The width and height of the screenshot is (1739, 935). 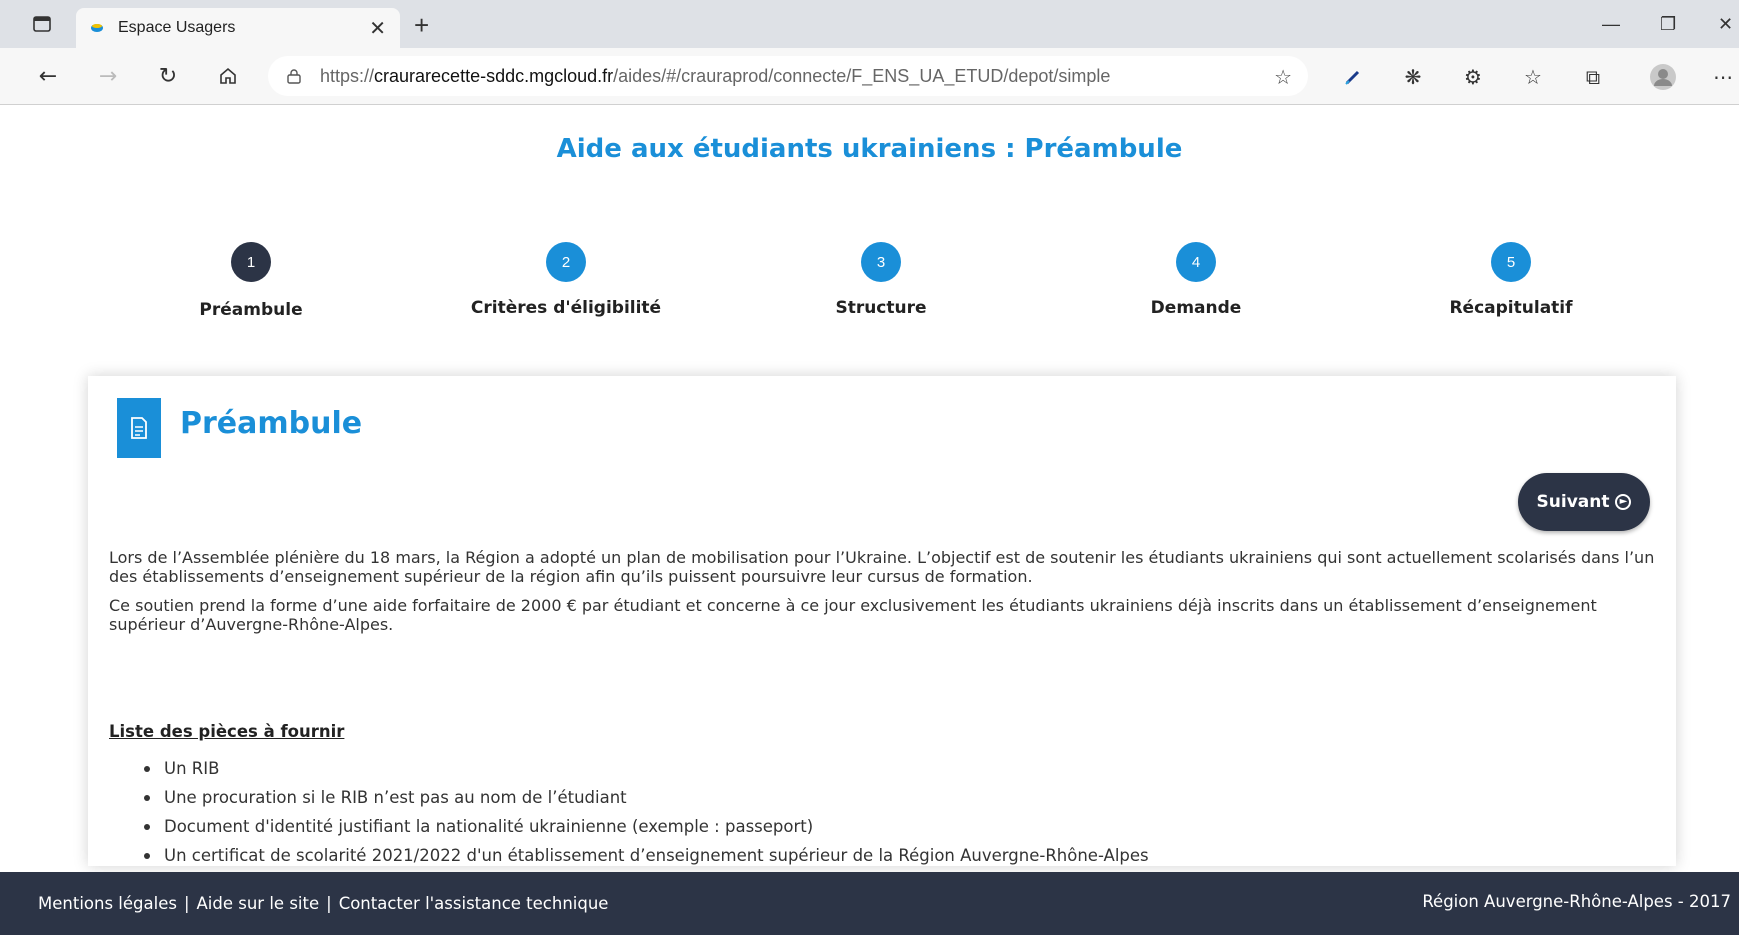 What do you see at coordinates (1511, 308) in the screenshot?
I see `step-label: Récapitulatif` at bounding box center [1511, 308].